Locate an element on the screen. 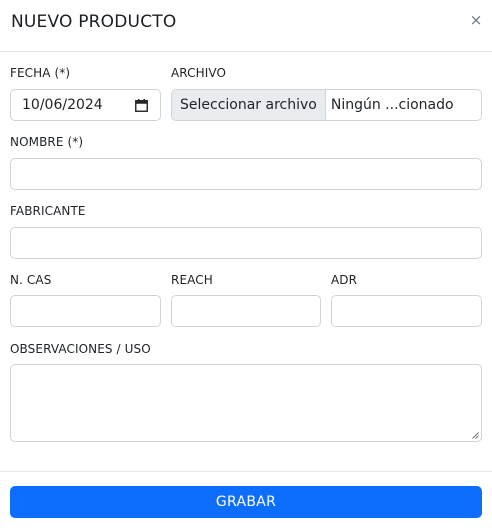  fabricante-label: FABRICANTE is located at coordinates (48, 211).